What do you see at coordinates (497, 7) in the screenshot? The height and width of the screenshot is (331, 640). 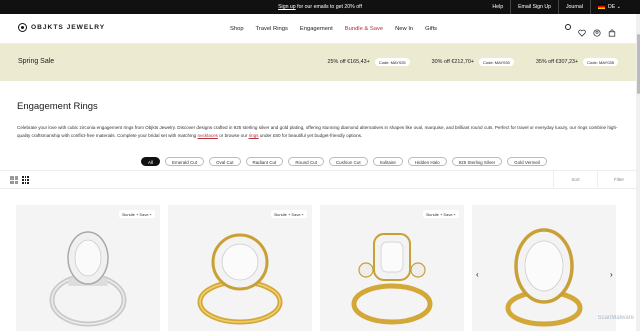 I see `help-link: Help` at bounding box center [497, 7].